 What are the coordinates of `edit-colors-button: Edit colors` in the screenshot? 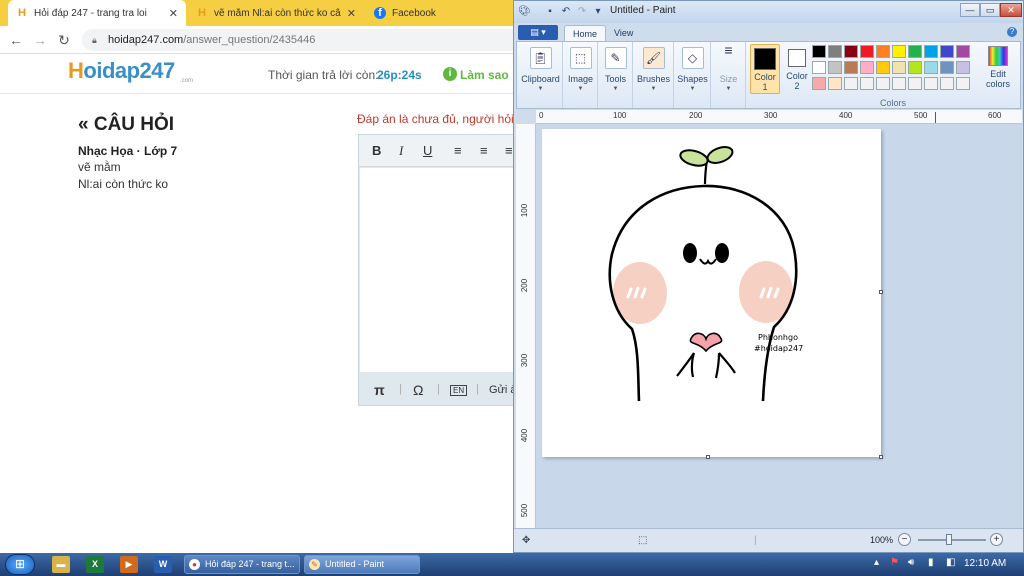 It's located at (998, 67).